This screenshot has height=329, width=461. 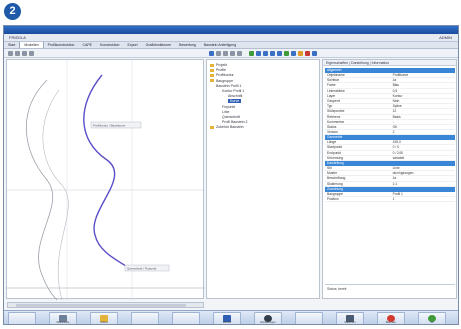 What do you see at coordinates (286, 53) in the screenshot?
I see `check-icon` at bounding box center [286, 53].